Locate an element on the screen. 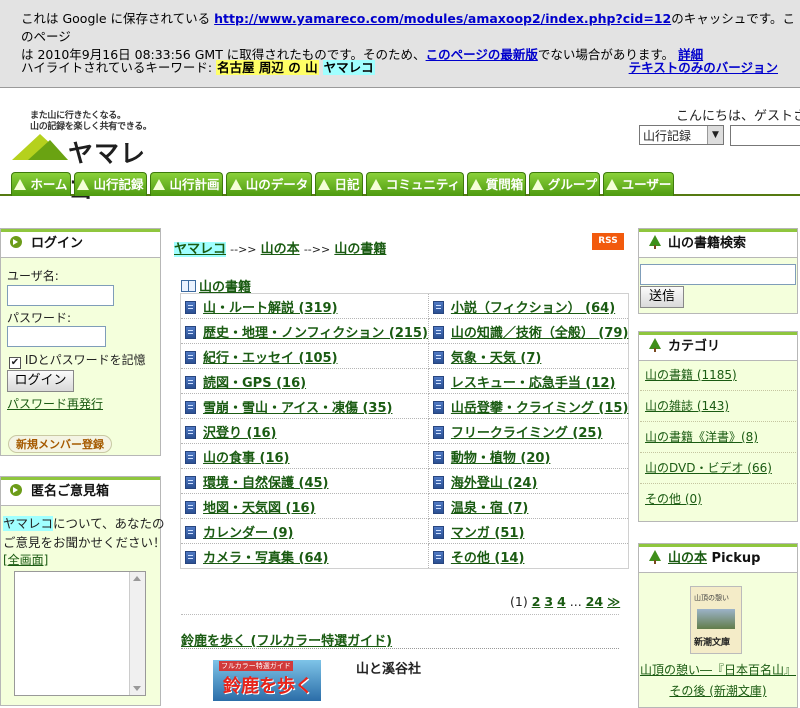  category-link: カレンダー (9) is located at coordinates (248, 533).